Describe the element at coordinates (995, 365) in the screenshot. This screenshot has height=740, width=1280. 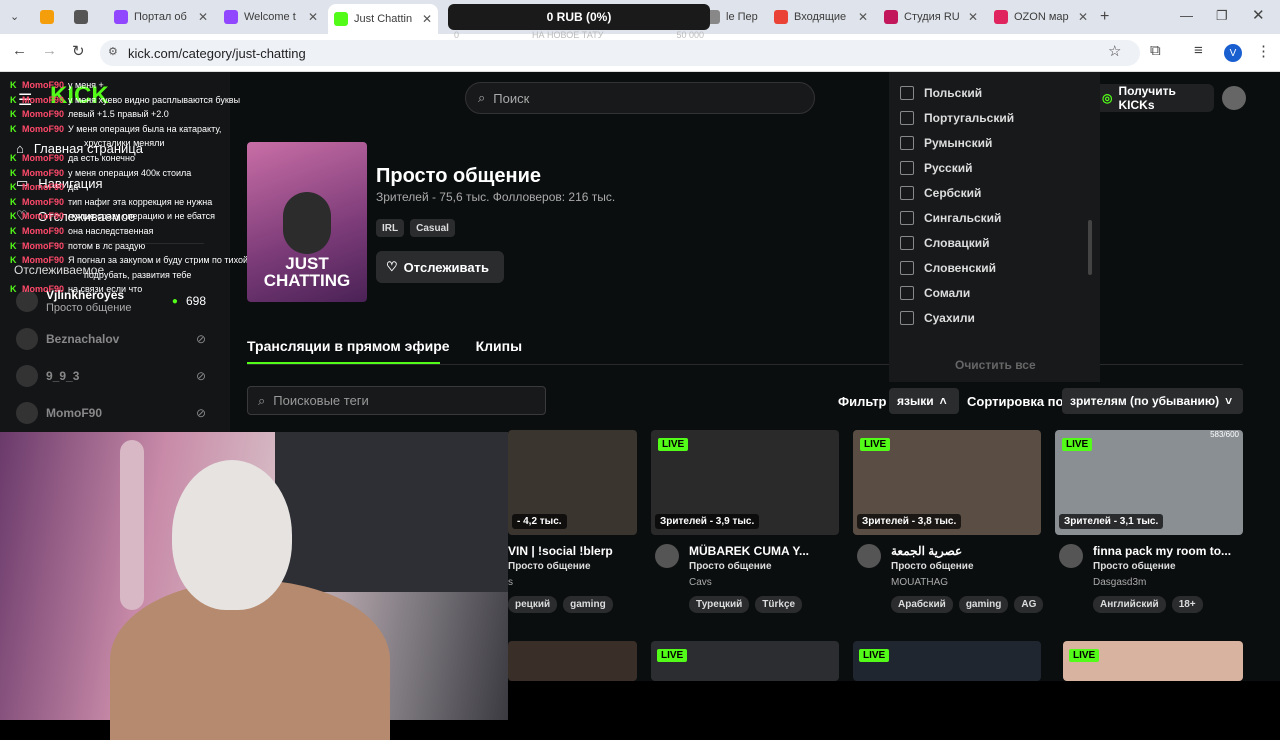
I see `clear-all-button: Очистить все` at that location.